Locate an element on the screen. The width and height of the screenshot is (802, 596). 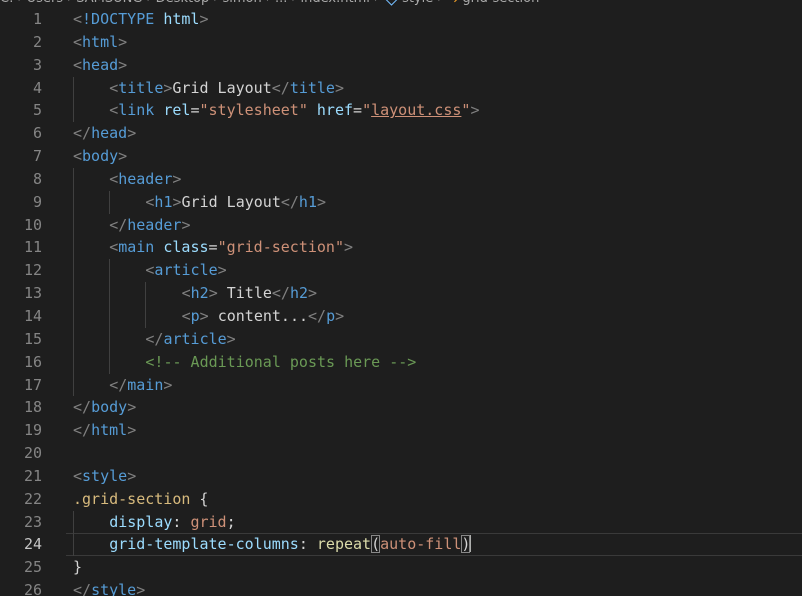
code-line: 2 <html> is located at coordinates (401, 42).